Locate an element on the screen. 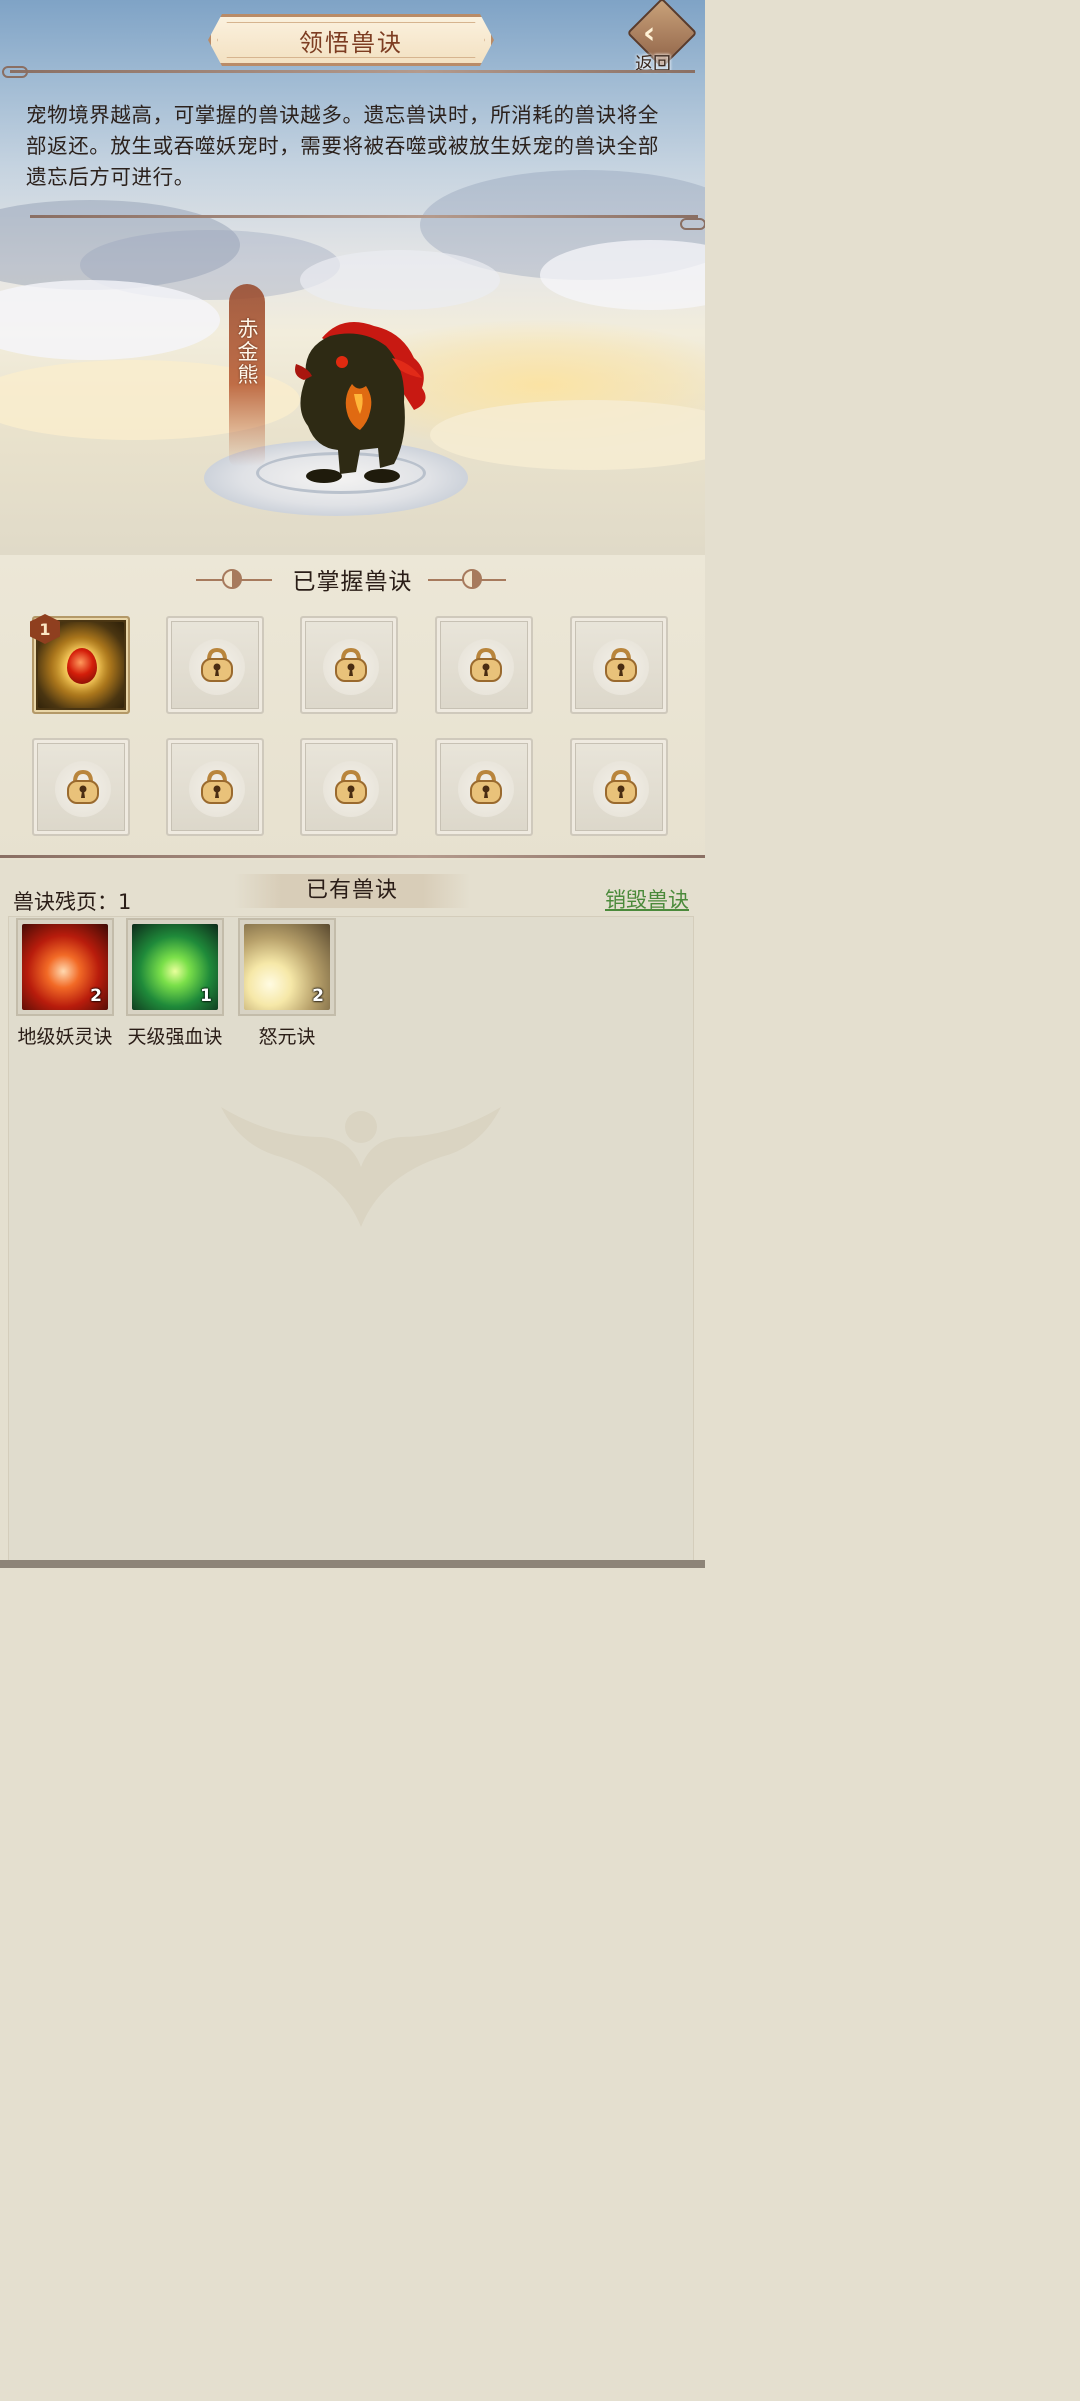 Image resolution: width=1080 pixels, height=2401 pixels. mastered-skills-panel: 已掌握兽诀 1 is located at coordinates (352, 707).